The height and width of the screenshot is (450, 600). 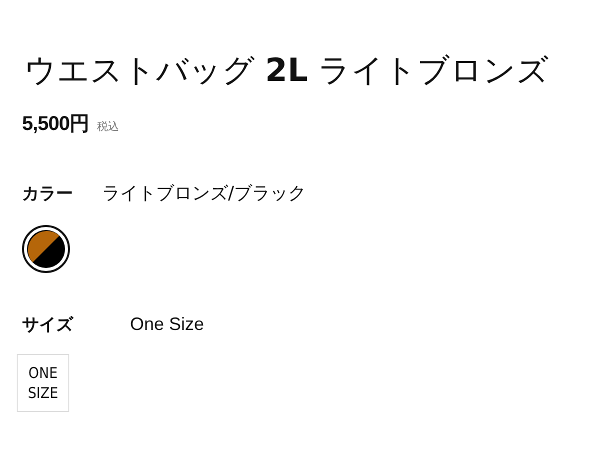 I want to click on color-label: カラー, so click(x=48, y=194).